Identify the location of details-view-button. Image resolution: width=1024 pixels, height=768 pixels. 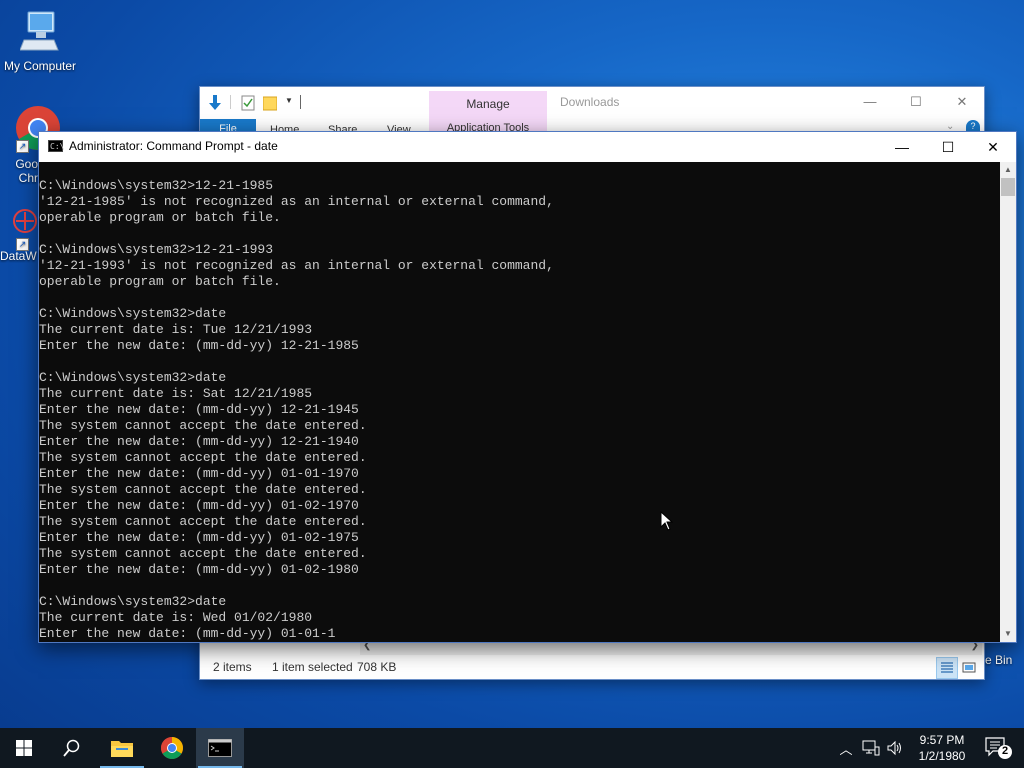
(947, 668).